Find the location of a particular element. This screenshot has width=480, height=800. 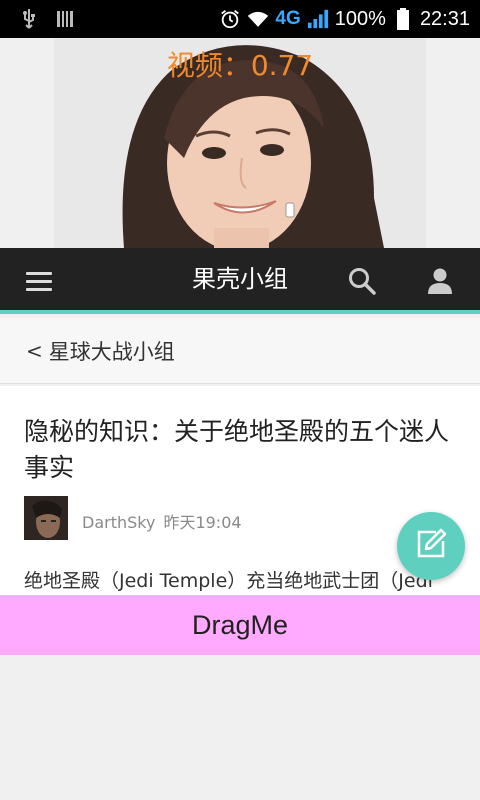

search-icon is located at coordinates (362, 281).